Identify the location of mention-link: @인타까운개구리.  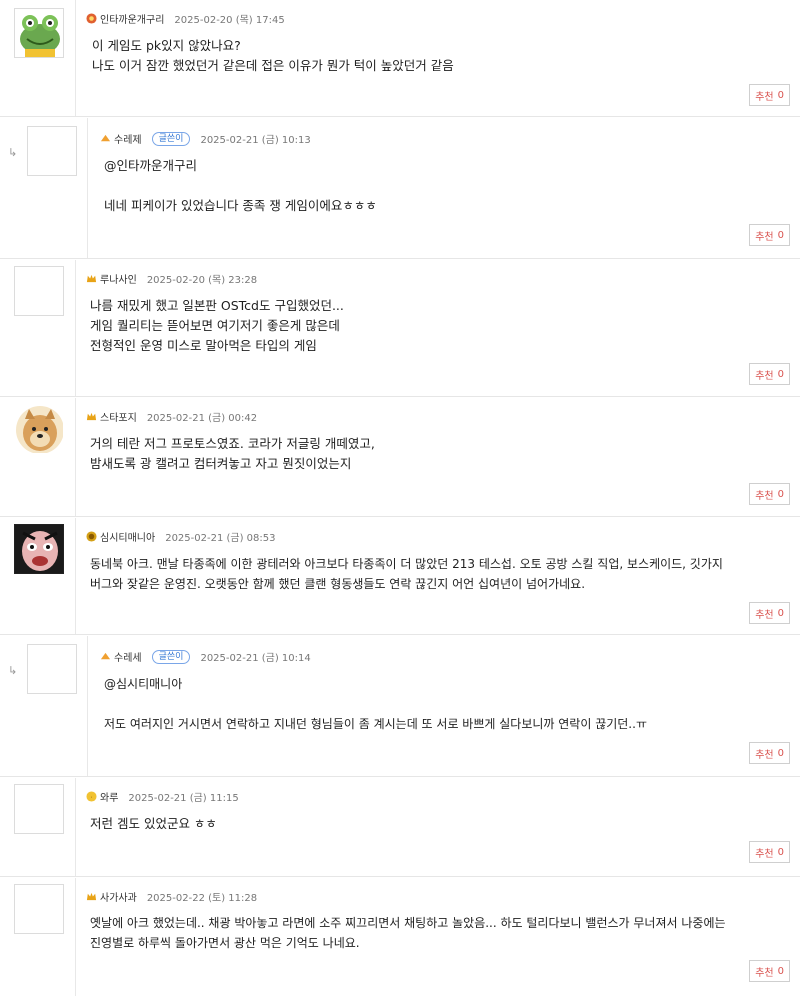
(240, 166).